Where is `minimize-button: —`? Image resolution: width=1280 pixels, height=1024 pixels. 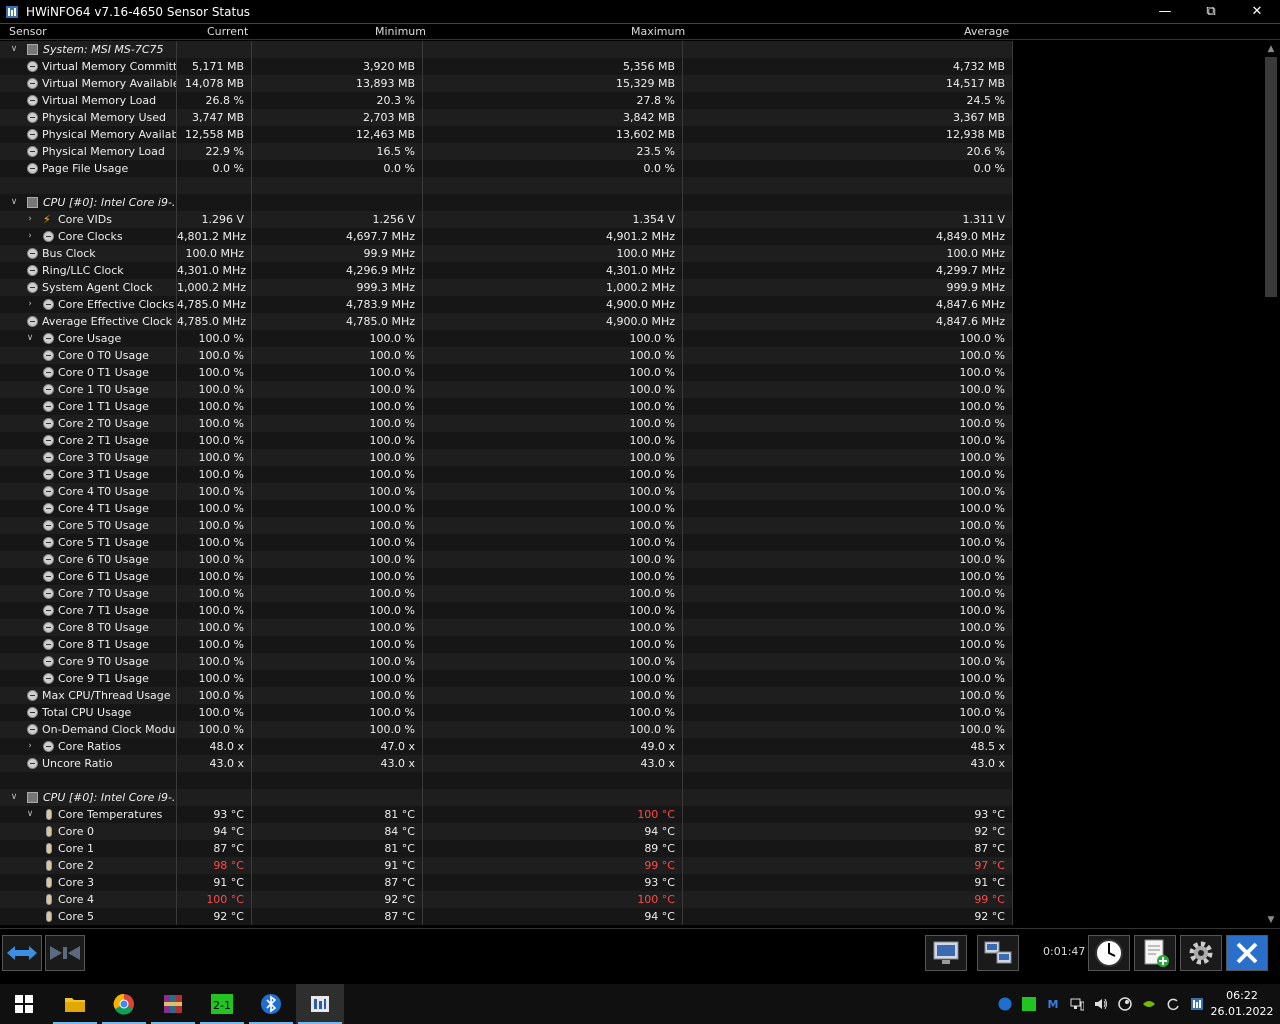
minimize-button: — is located at coordinates (1165, 11).